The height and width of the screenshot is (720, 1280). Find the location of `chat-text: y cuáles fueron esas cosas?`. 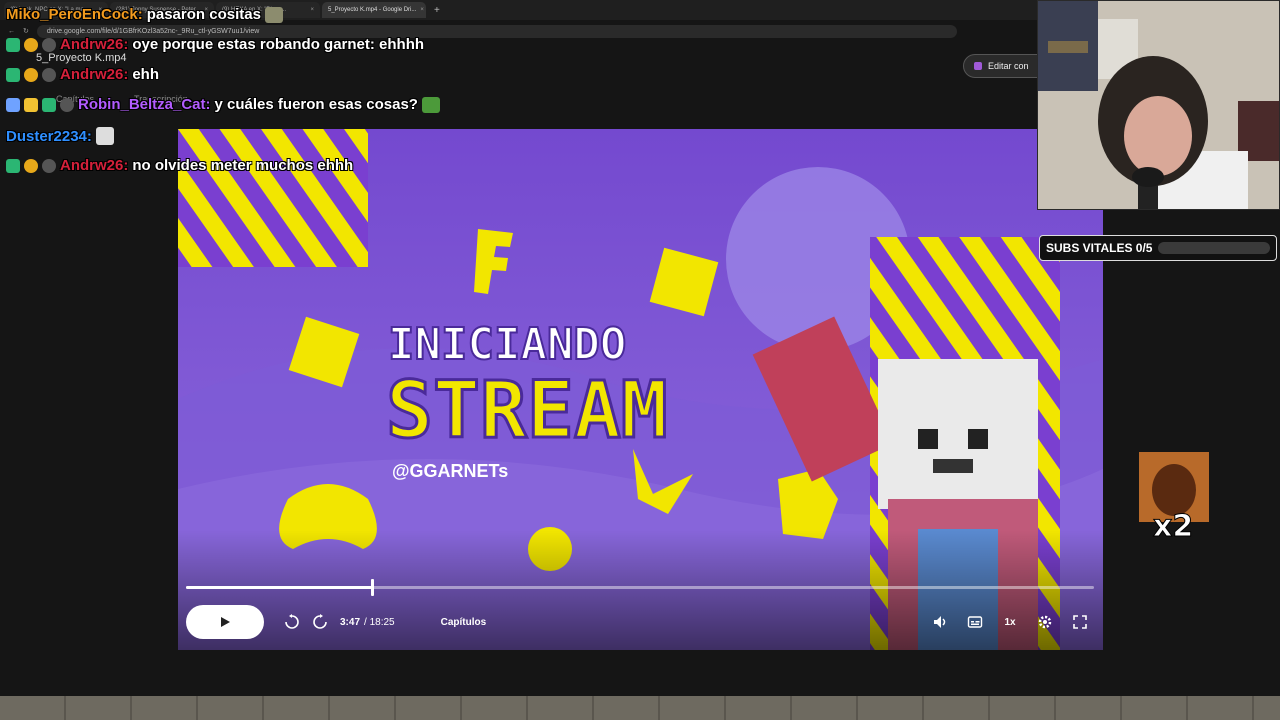

chat-text: y cuáles fueron esas cosas? is located at coordinates (316, 104).